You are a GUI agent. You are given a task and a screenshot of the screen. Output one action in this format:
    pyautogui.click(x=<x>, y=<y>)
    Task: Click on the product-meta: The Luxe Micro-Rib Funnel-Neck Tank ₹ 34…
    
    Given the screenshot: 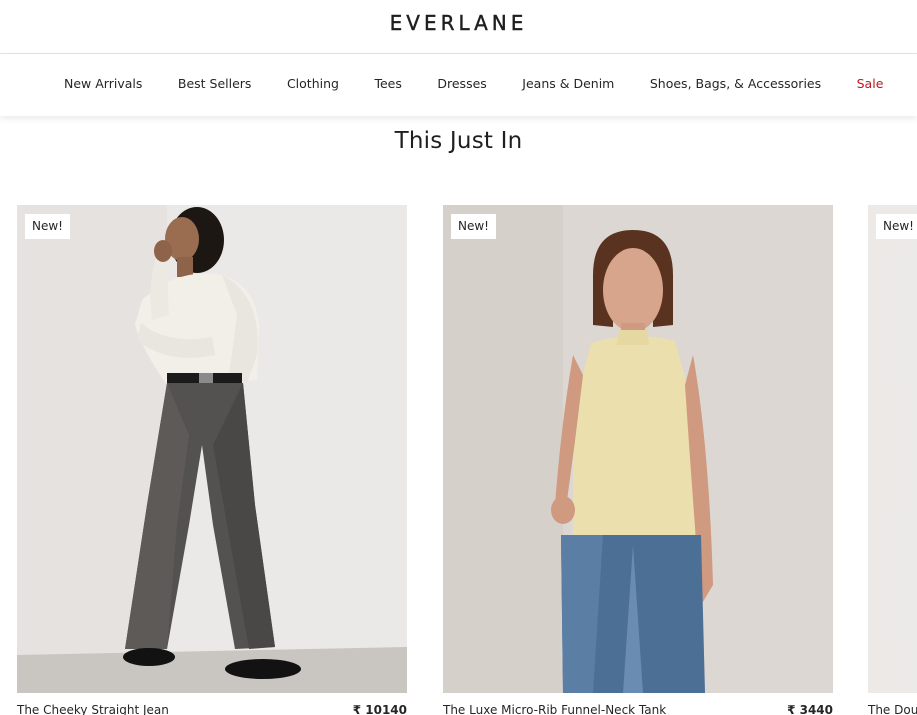 What is the action you would take?
    pyautogui.click(x=638, y=709)
    